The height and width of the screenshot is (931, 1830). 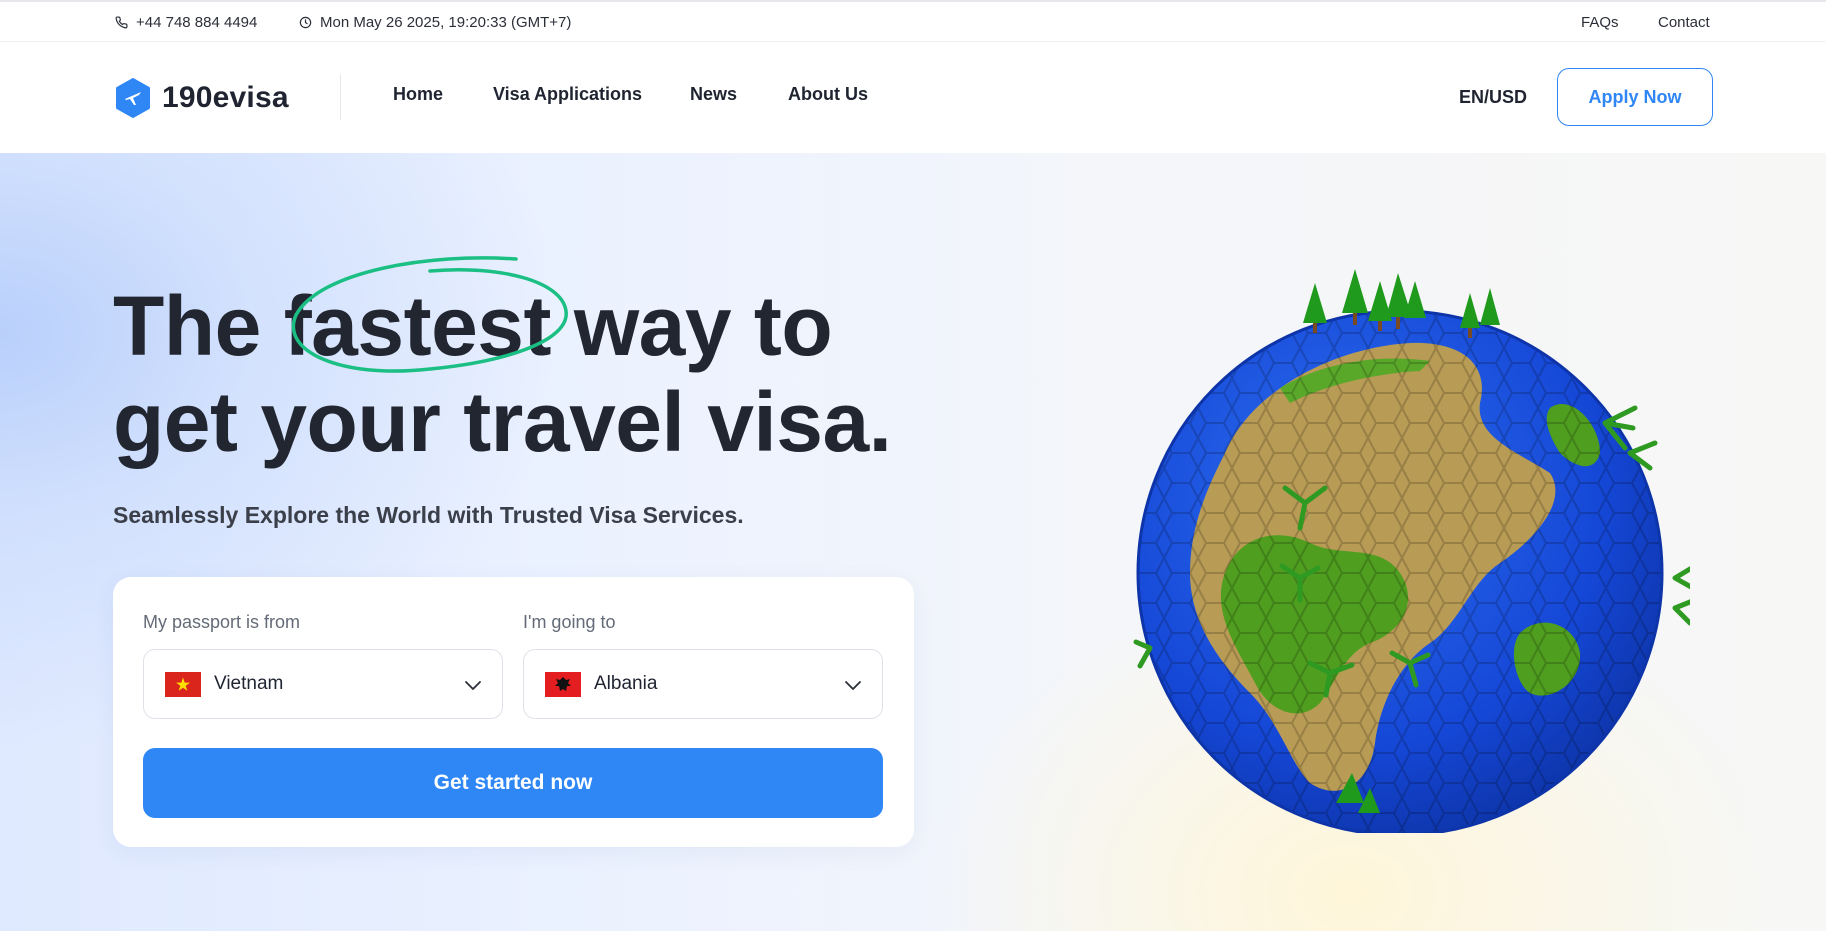 What do you see at coordinates (713, 94) in the screenshot?
I see `nav-news: News` at bounding box center [713, 94].